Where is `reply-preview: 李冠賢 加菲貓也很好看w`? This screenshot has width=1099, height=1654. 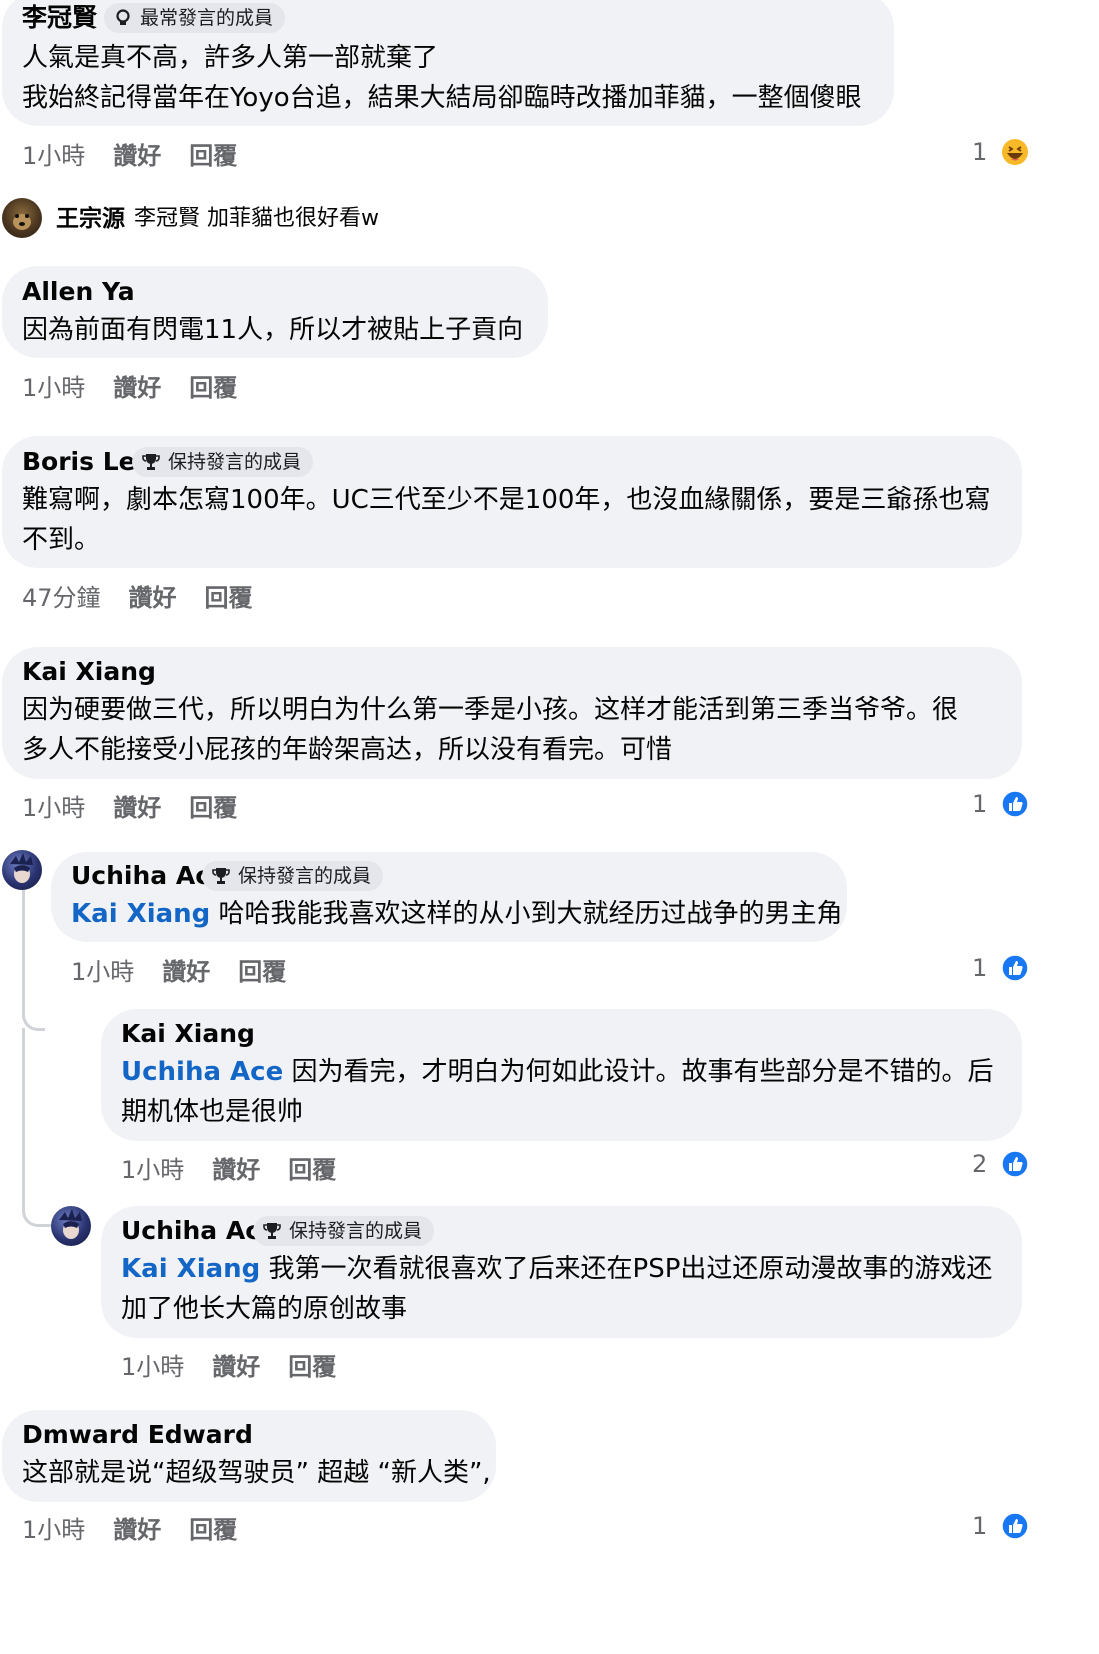
reply-preview: 李冠賢 加菲貓也很好看w is located at coordinates (256, 219).